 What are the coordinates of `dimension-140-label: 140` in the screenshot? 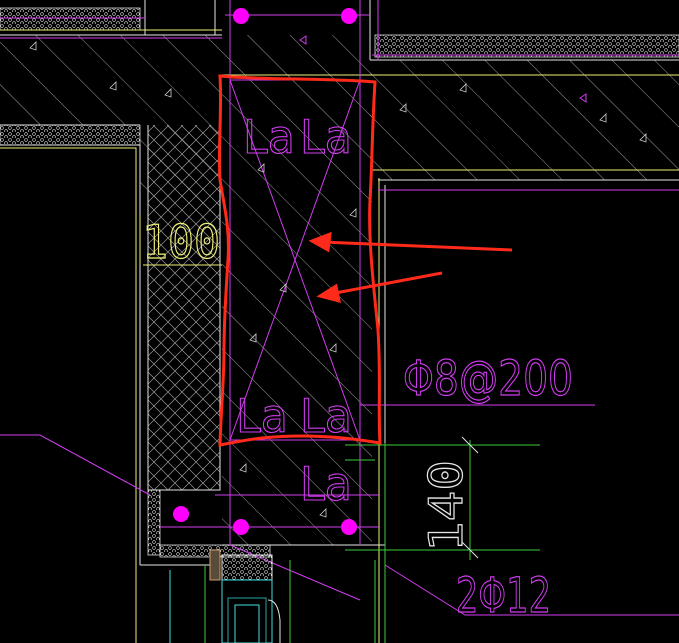 It's located at (446, 506).